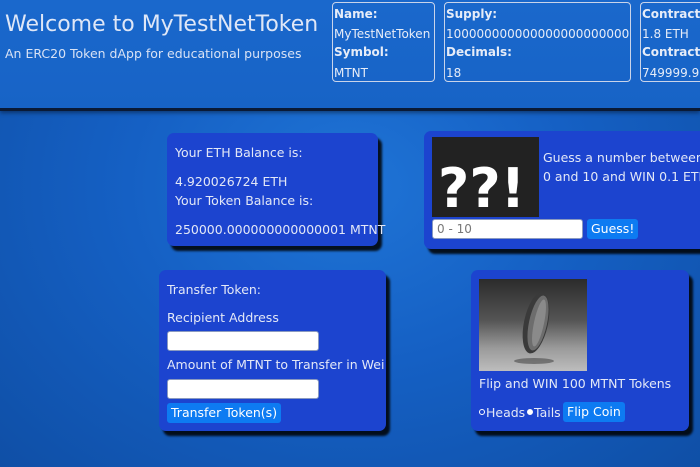 Image resolution: width=700 pixels, height=467 pixels. I want to click on decimals-label: Decimals:, so click(479, 52).